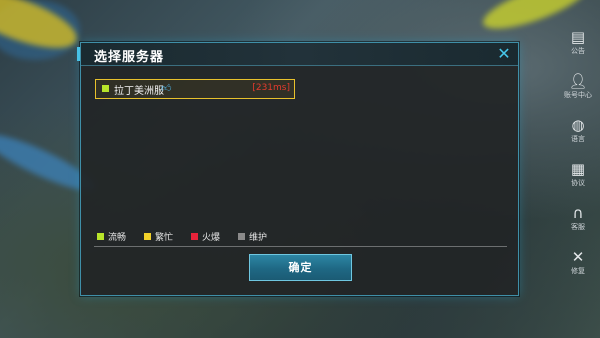  Describe the element at coordinates (164, 238) in the screenshot. I see `legend-label: 繁忙` at that location.